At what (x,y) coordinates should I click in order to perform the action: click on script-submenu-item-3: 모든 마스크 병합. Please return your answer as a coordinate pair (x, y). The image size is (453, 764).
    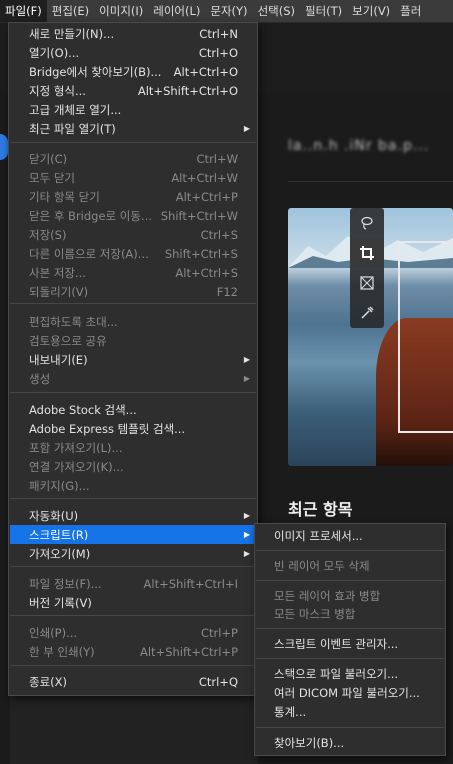
    Looking at the image, I should click on (350, 614).